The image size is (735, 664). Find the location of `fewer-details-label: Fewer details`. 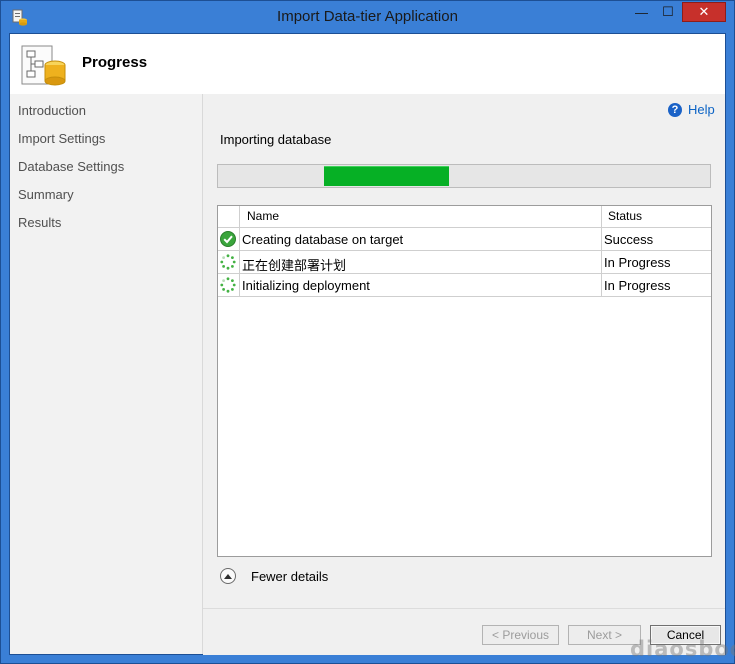

fewer-details-label: Fewer details is located at coordinates (290, 576).